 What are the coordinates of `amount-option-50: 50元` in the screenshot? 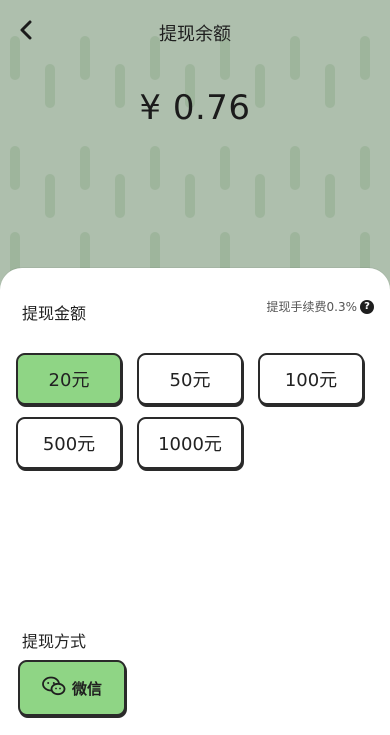 It's located at (190, 379).